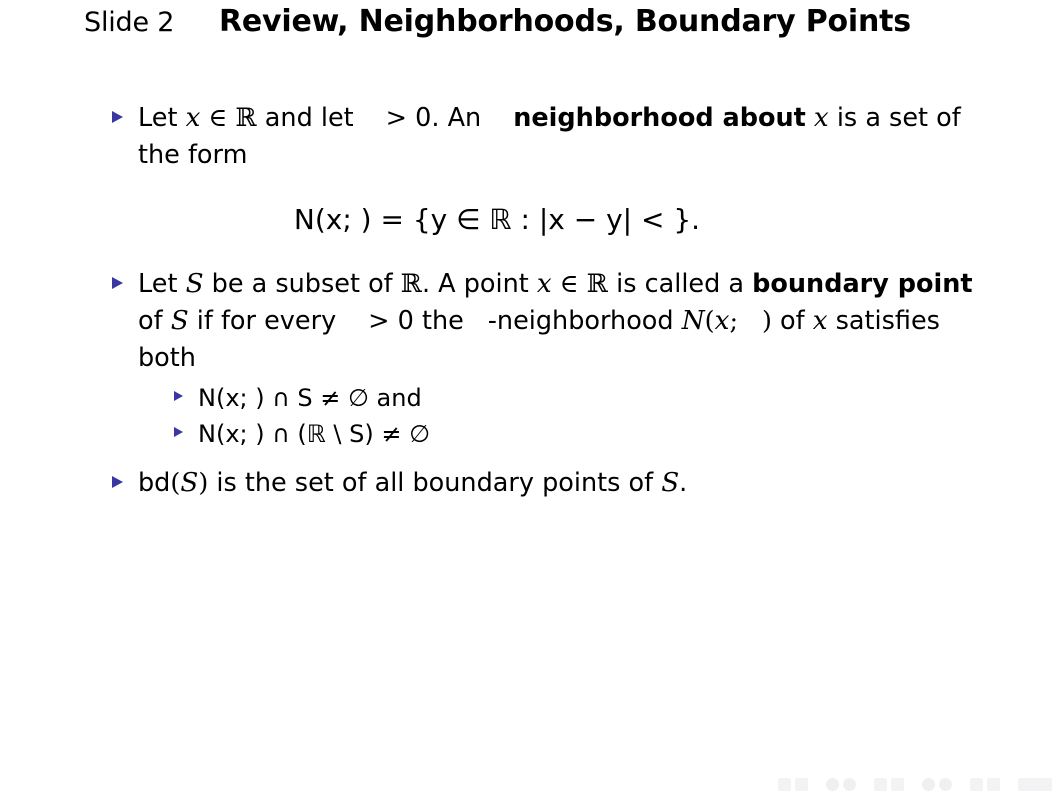 This screenshot has height=797, width=1062. I want to click on nav-group-frame, so click(841, 784).